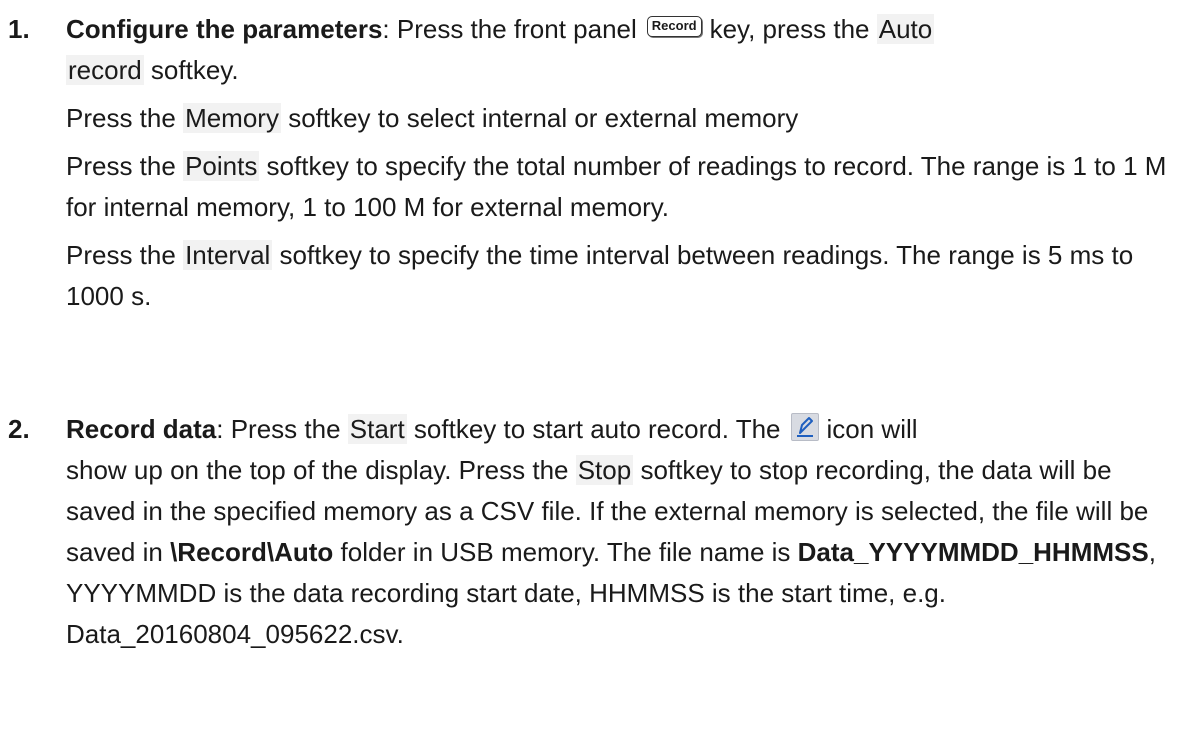 This screenshot has width=1178, height=735. I want to click on record-key-icon: Record, so click(674, 26).